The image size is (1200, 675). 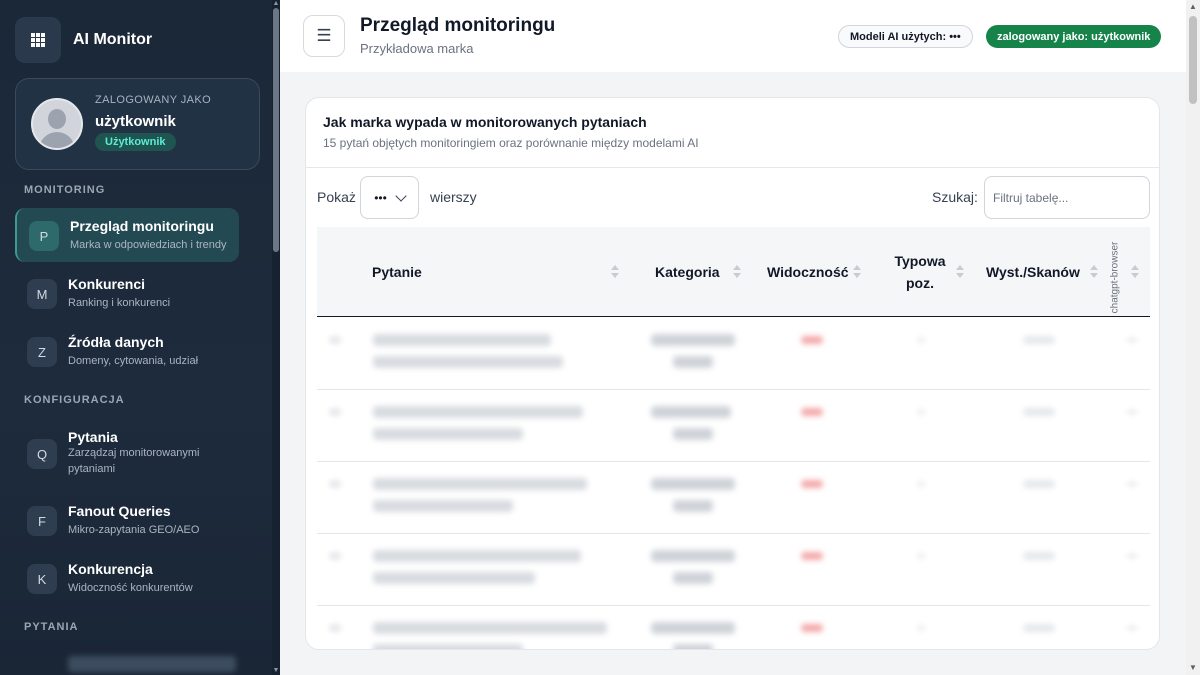 I want to click on rows-per-page-select: •••, so click(x=389, y=197).